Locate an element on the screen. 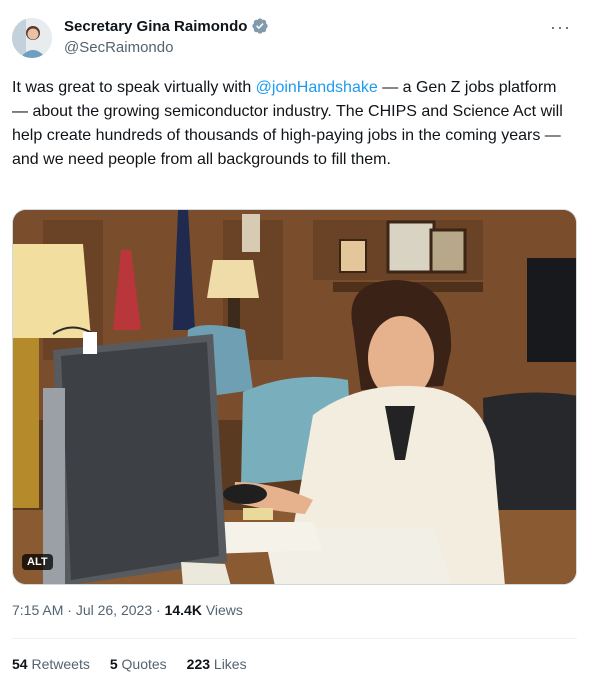 The width and height of the screenshot is (589, 687). tweet-text-part: It was great to speak virtually with is located at coordinates (134, 87).